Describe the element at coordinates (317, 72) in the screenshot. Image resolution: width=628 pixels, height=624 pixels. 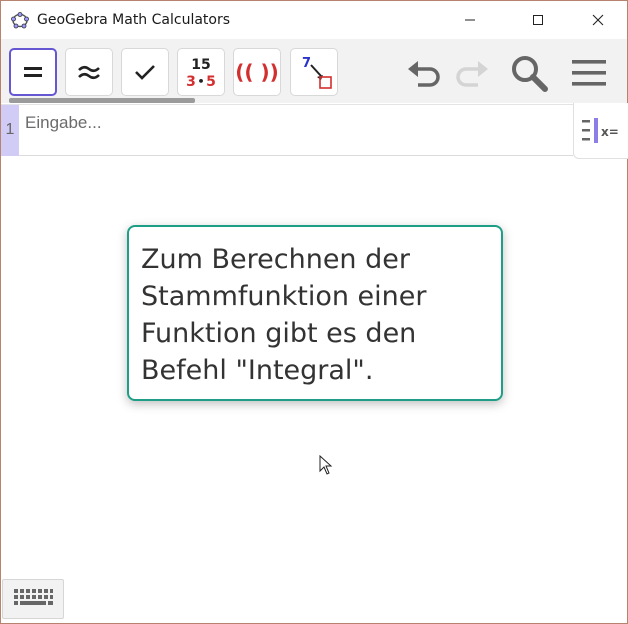
I see `substitute-icon: 7` at that location.